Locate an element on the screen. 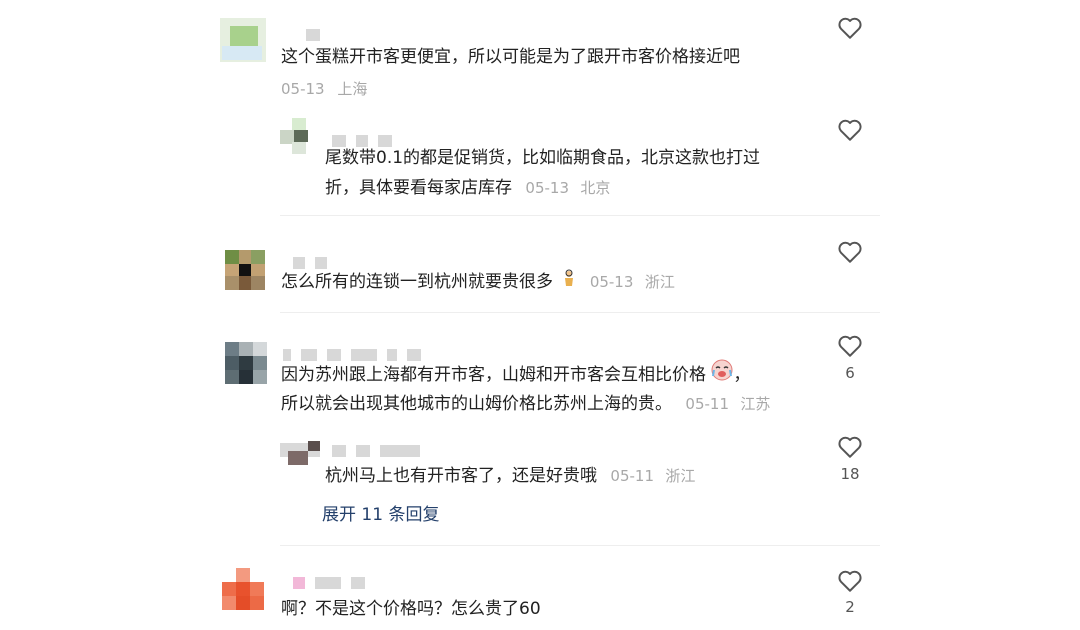 The height and width of the screenshot is (630, 1080). comment-location: 上海 is located at coordinates (352, 89).